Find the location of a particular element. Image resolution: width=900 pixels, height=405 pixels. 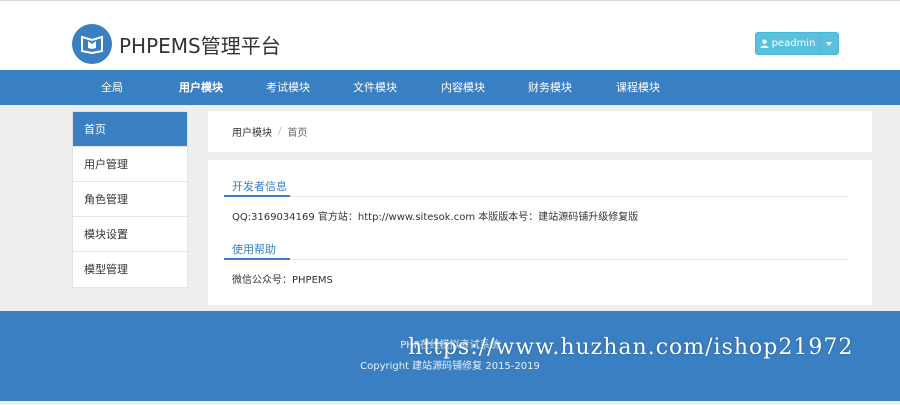

breadcrumb-parent: 用户模块 is located at coordinates (252, 131).